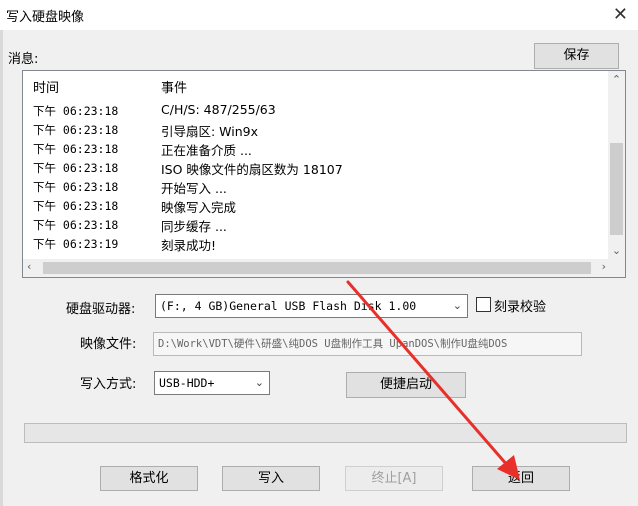  I want to click on write-method-select: USB-HDD+ ⌄, so click(212, 383).